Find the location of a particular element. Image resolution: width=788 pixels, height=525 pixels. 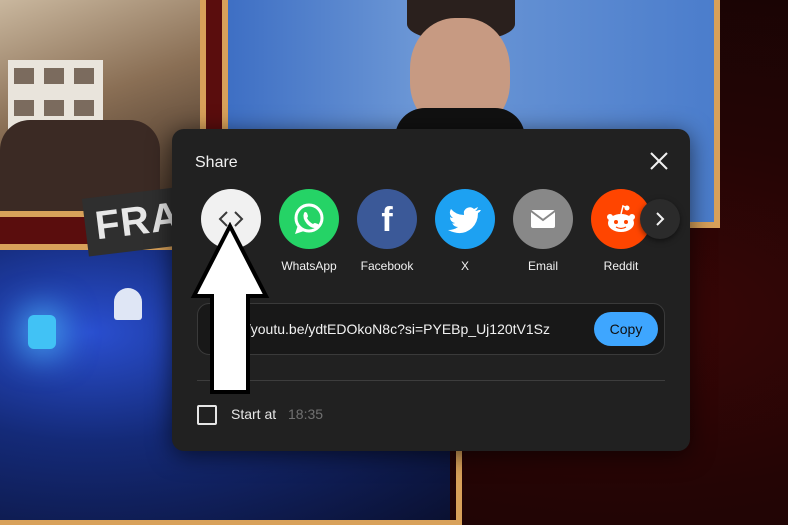

facebook-icon: f is located at coordinates (387, 219).